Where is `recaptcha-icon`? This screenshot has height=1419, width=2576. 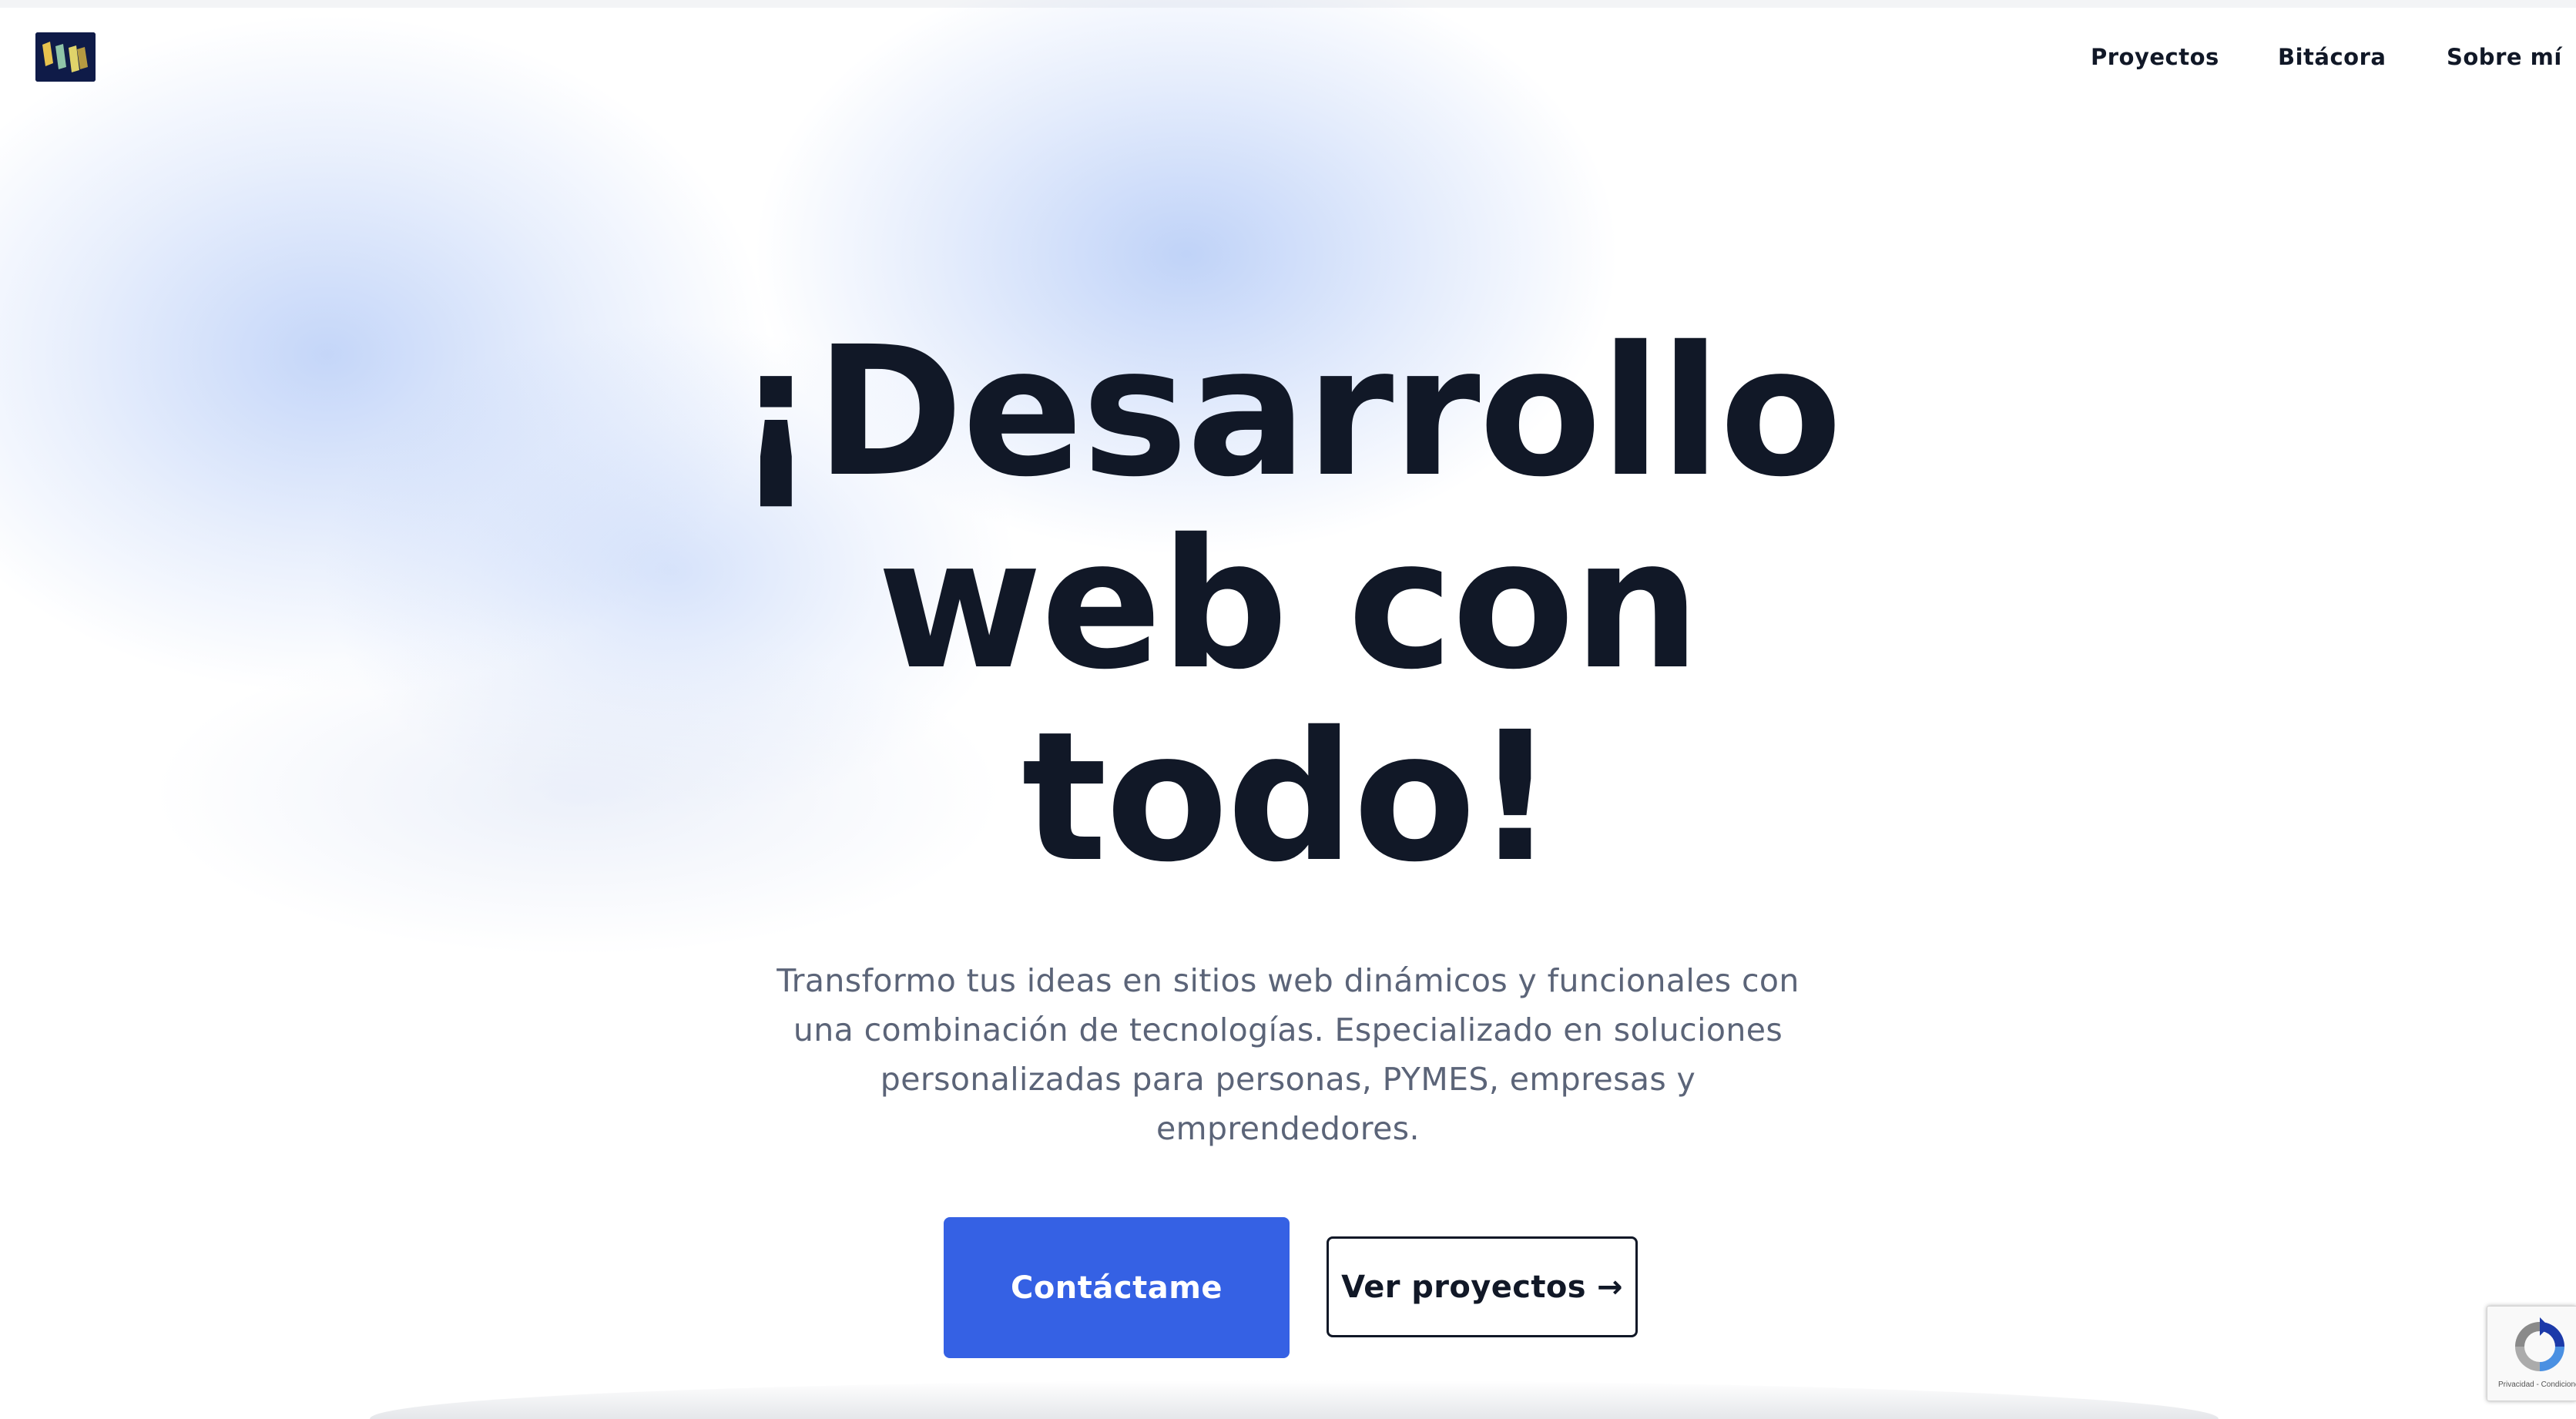 recaptcha-icon is located at coordinates (2539, 1344).